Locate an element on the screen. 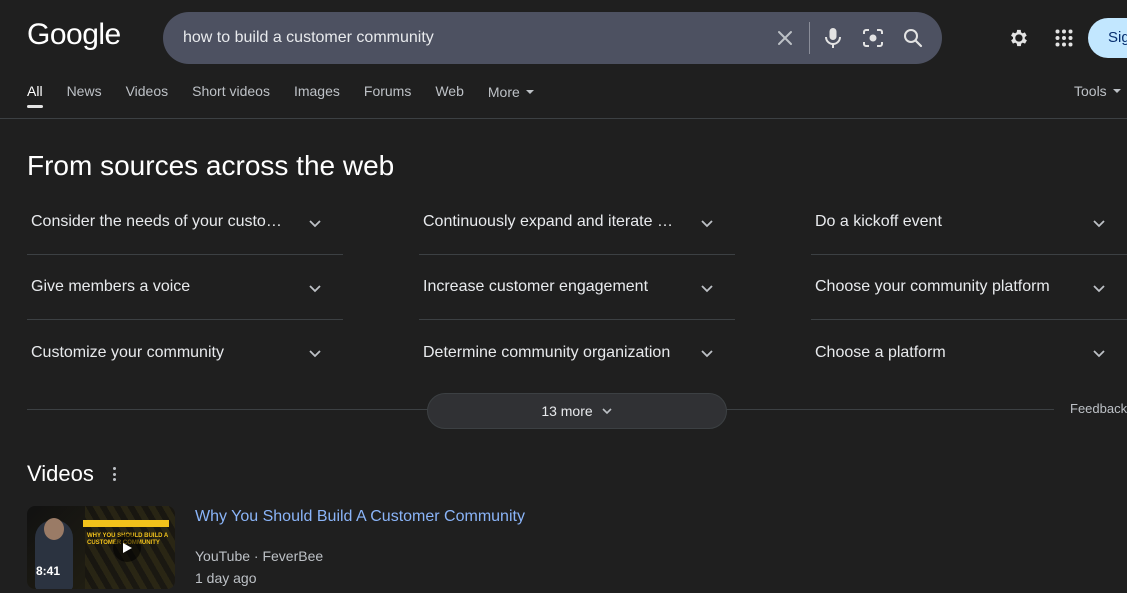 This screenshot has height=593, width=1127. gear-icon is located at coordinates (1018, 38).